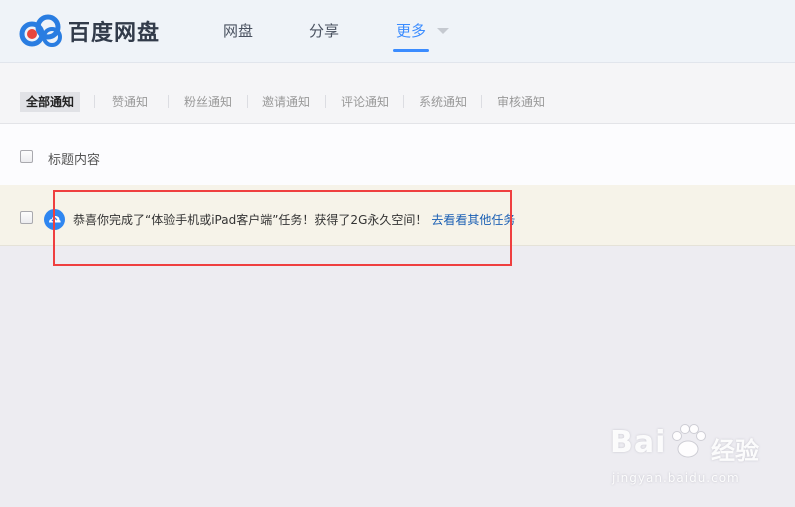 Image resolution: width=795 pixels, height=507 pixels. Describe the element at coordinates (114, 33) in the screenshot. I see `app-name: 百度网盘` at that location.